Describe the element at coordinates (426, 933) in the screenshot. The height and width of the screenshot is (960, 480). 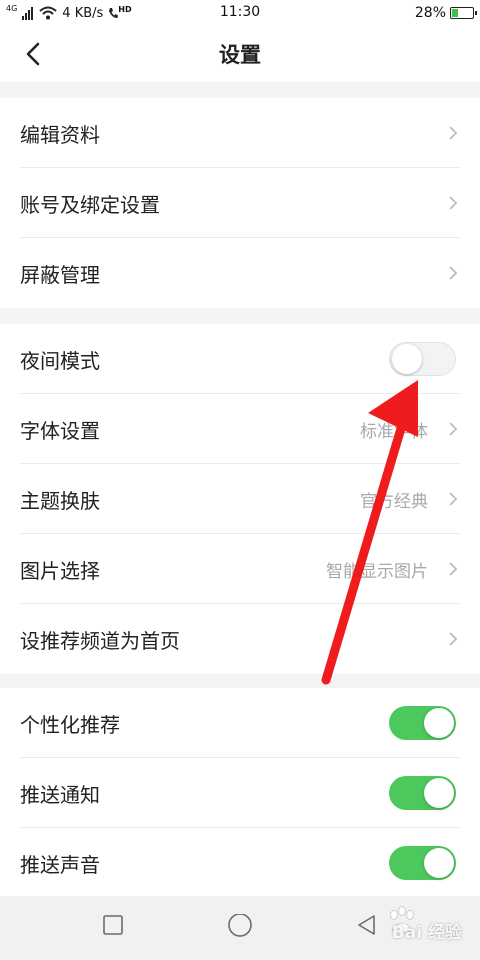
I see `watermark-text: Bai 经验` at that location.